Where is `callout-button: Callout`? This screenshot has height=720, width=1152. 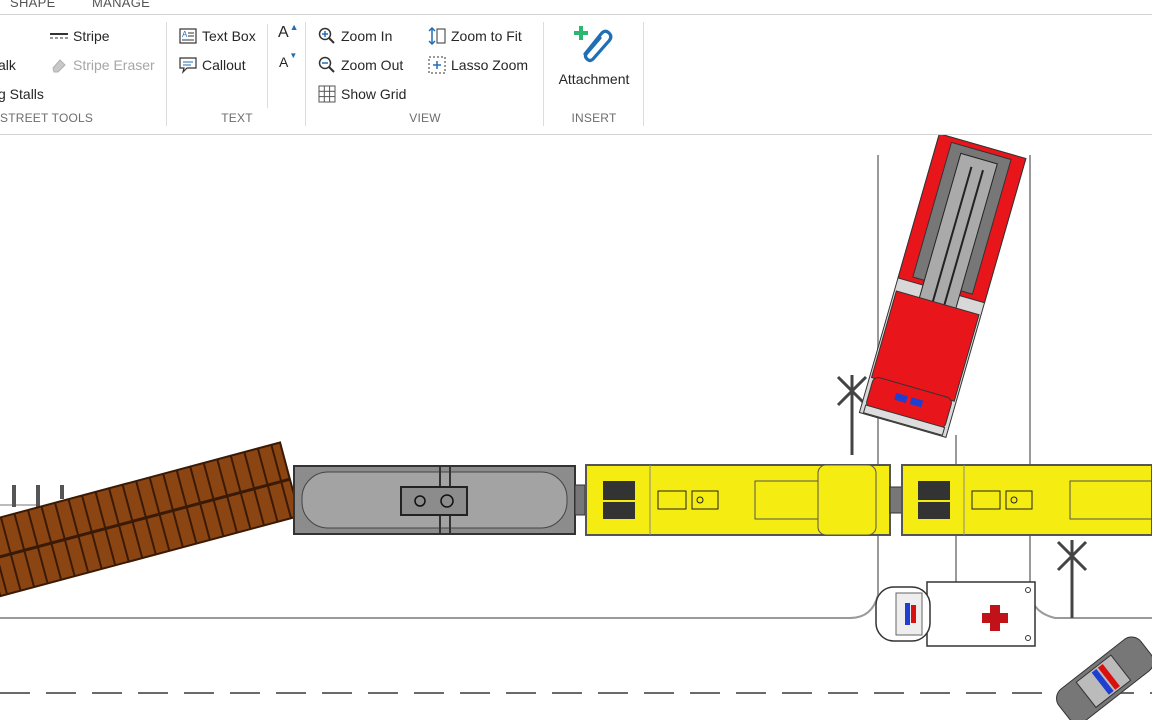
callout-button: Callout is located at coordinates (212, 65).